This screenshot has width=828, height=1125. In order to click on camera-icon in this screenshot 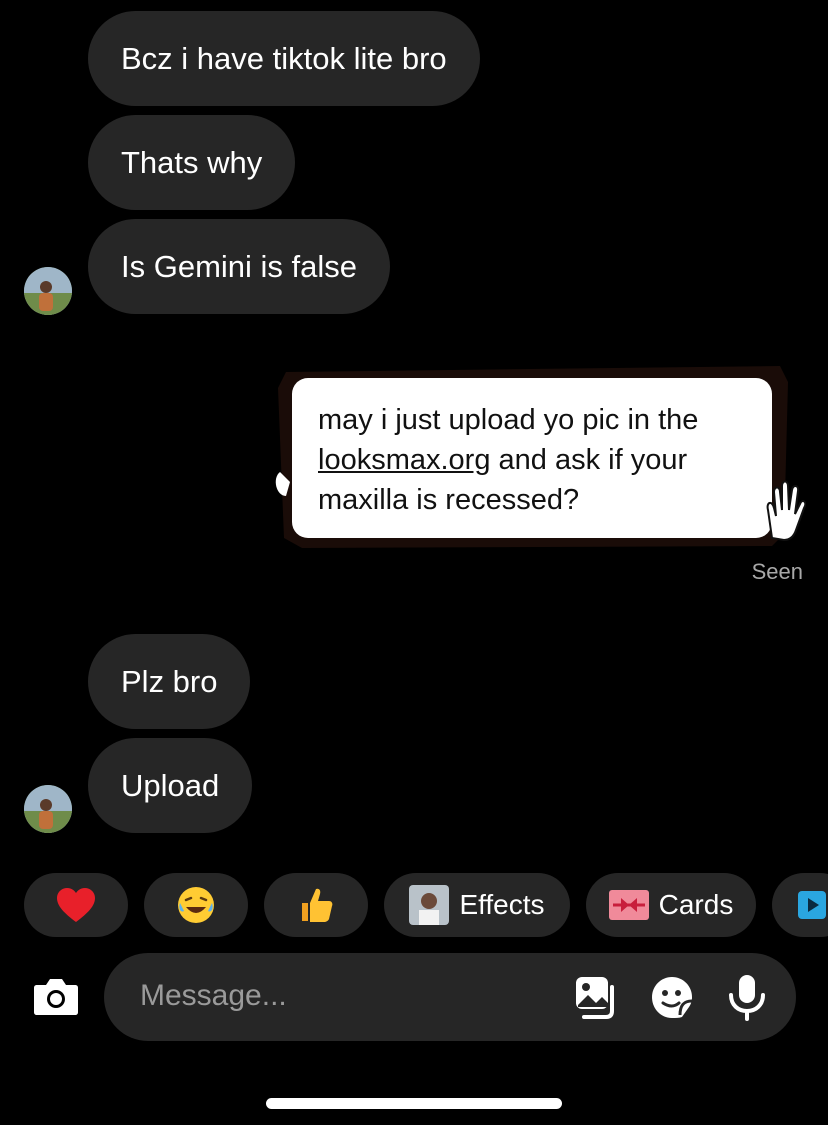, I will do `click(56, 997)`.